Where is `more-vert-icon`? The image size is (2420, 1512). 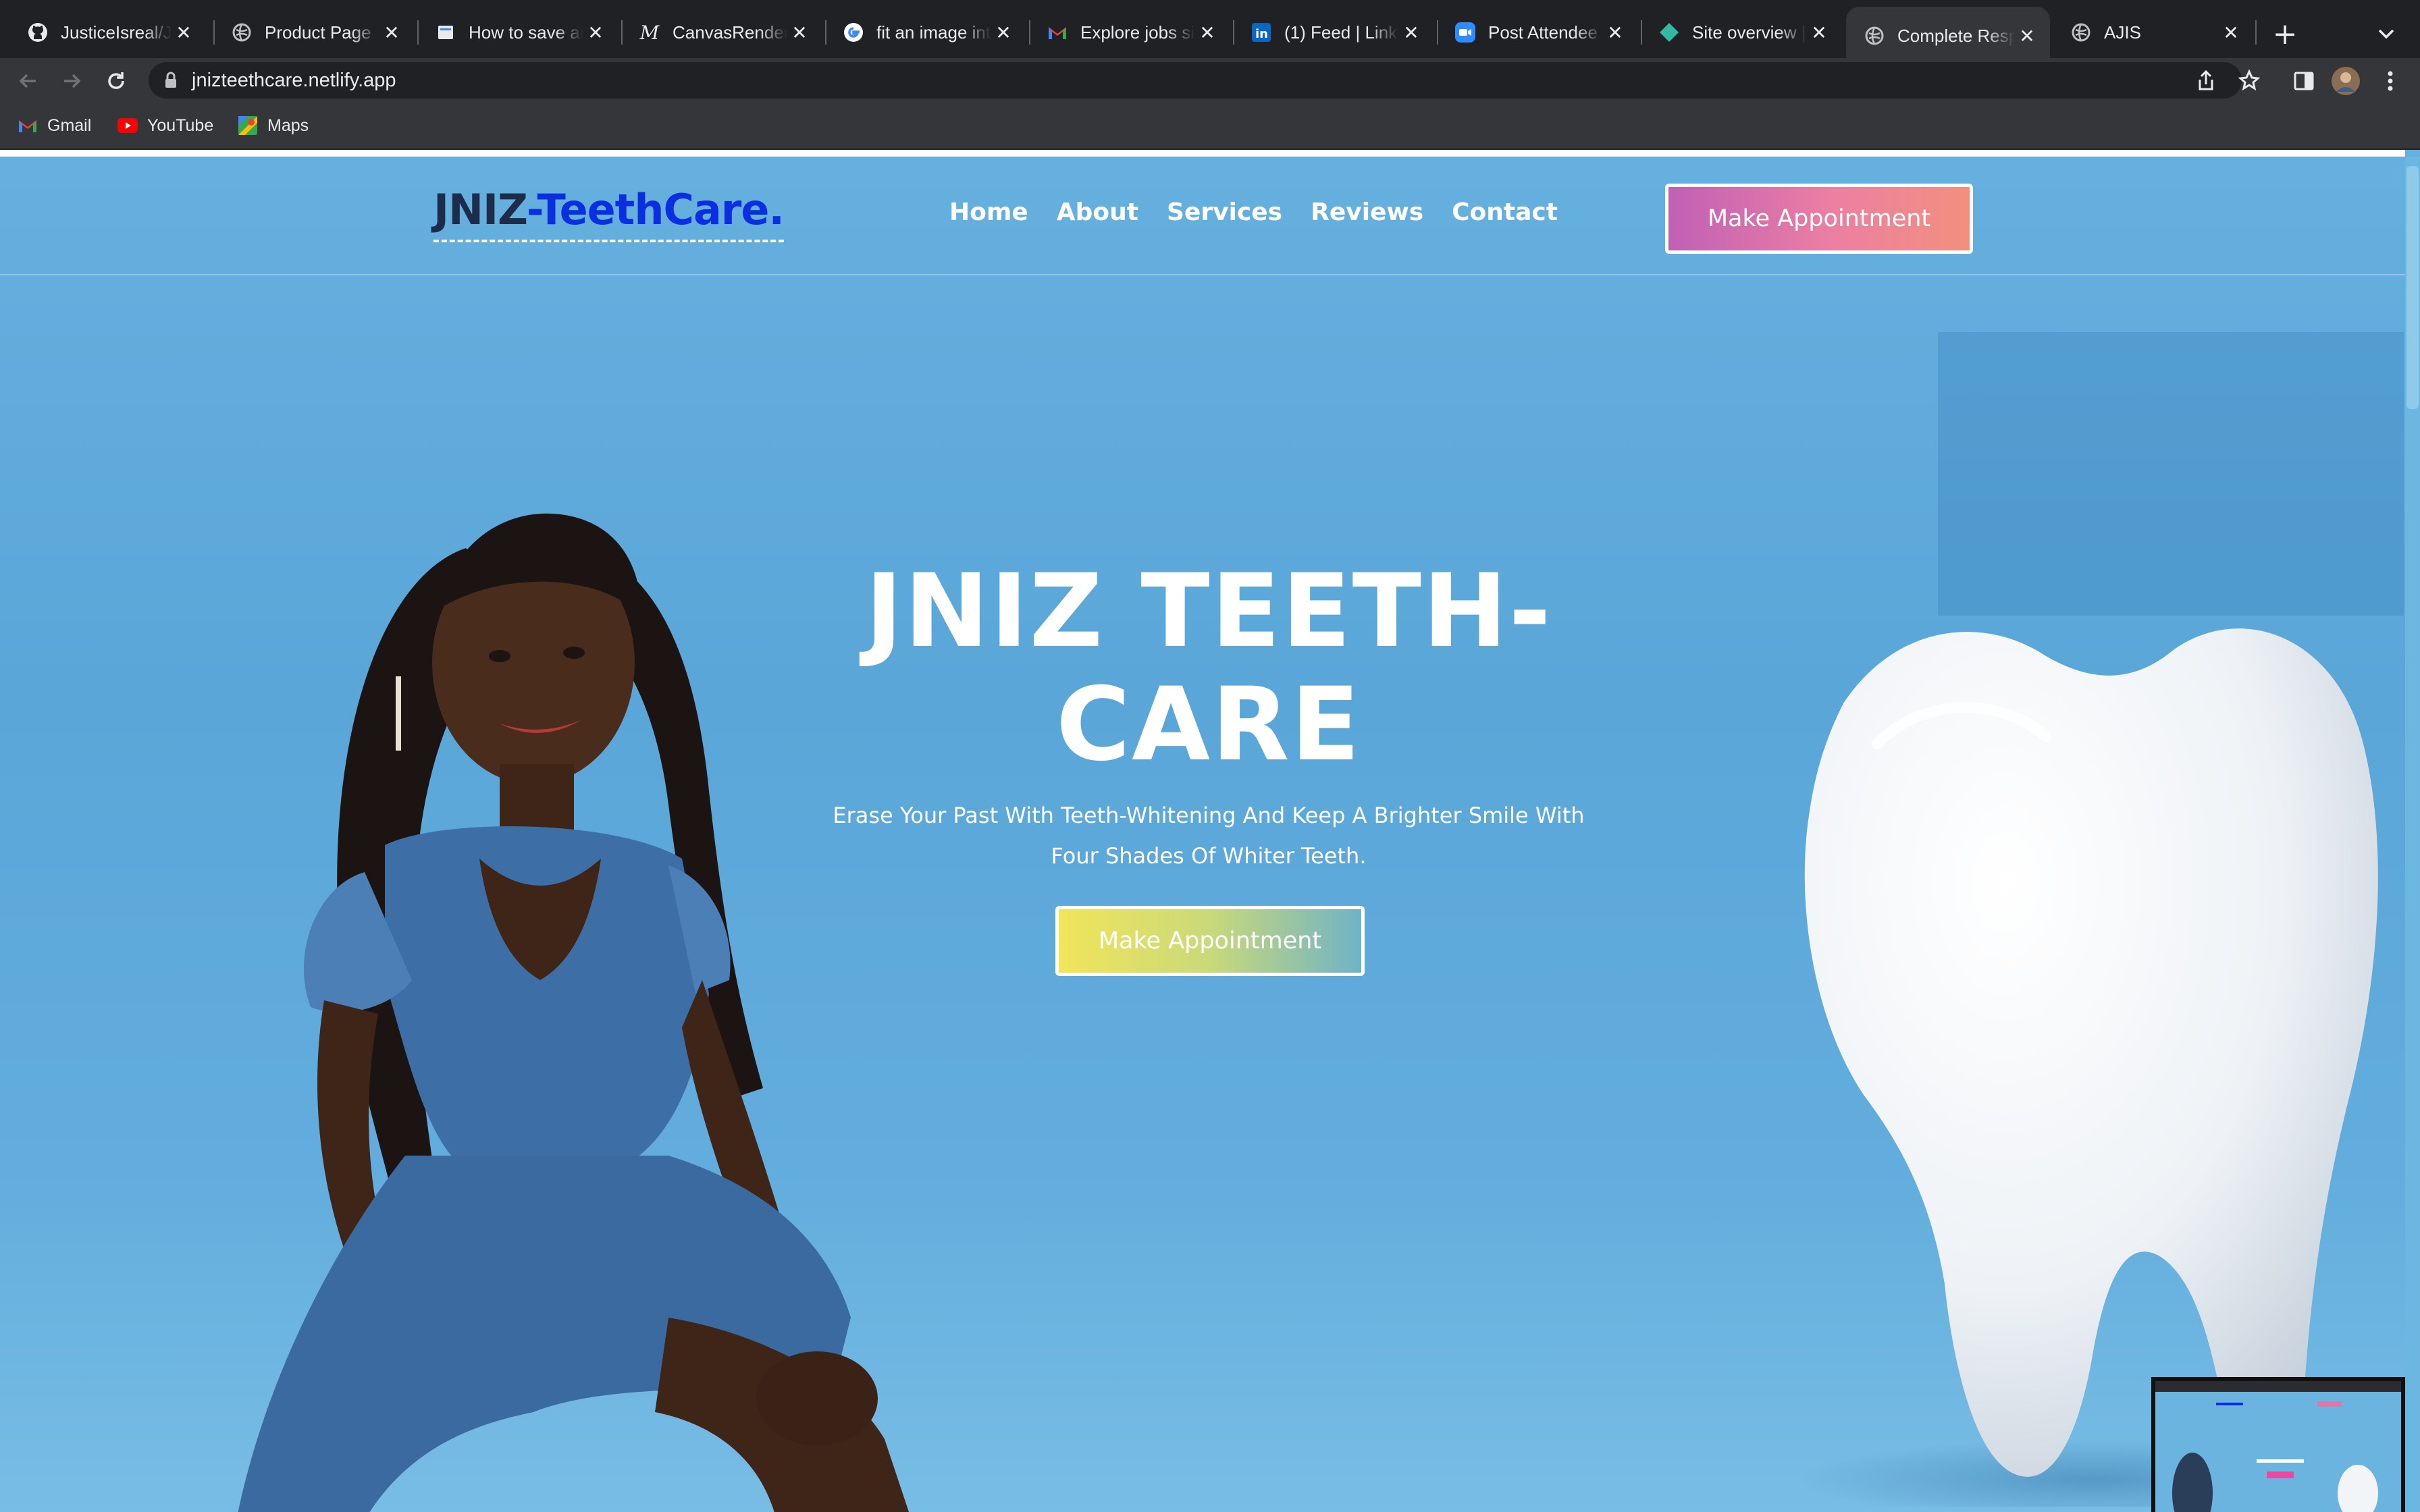
more-vert-icon is located at coordinates (2390, 81).